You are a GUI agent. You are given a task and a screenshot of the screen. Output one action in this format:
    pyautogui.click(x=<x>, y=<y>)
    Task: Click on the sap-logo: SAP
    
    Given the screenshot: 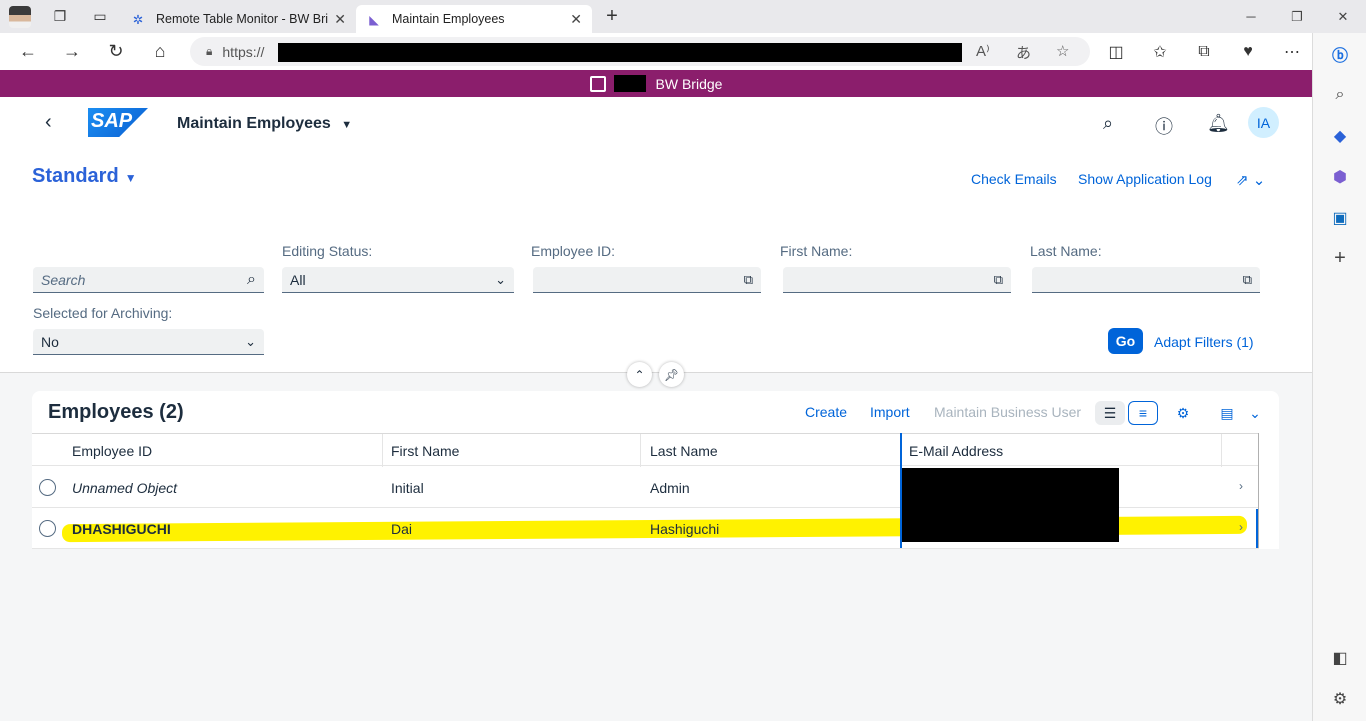 What is the action you would take?
    pyautogui.click(x=118, y=122)
    